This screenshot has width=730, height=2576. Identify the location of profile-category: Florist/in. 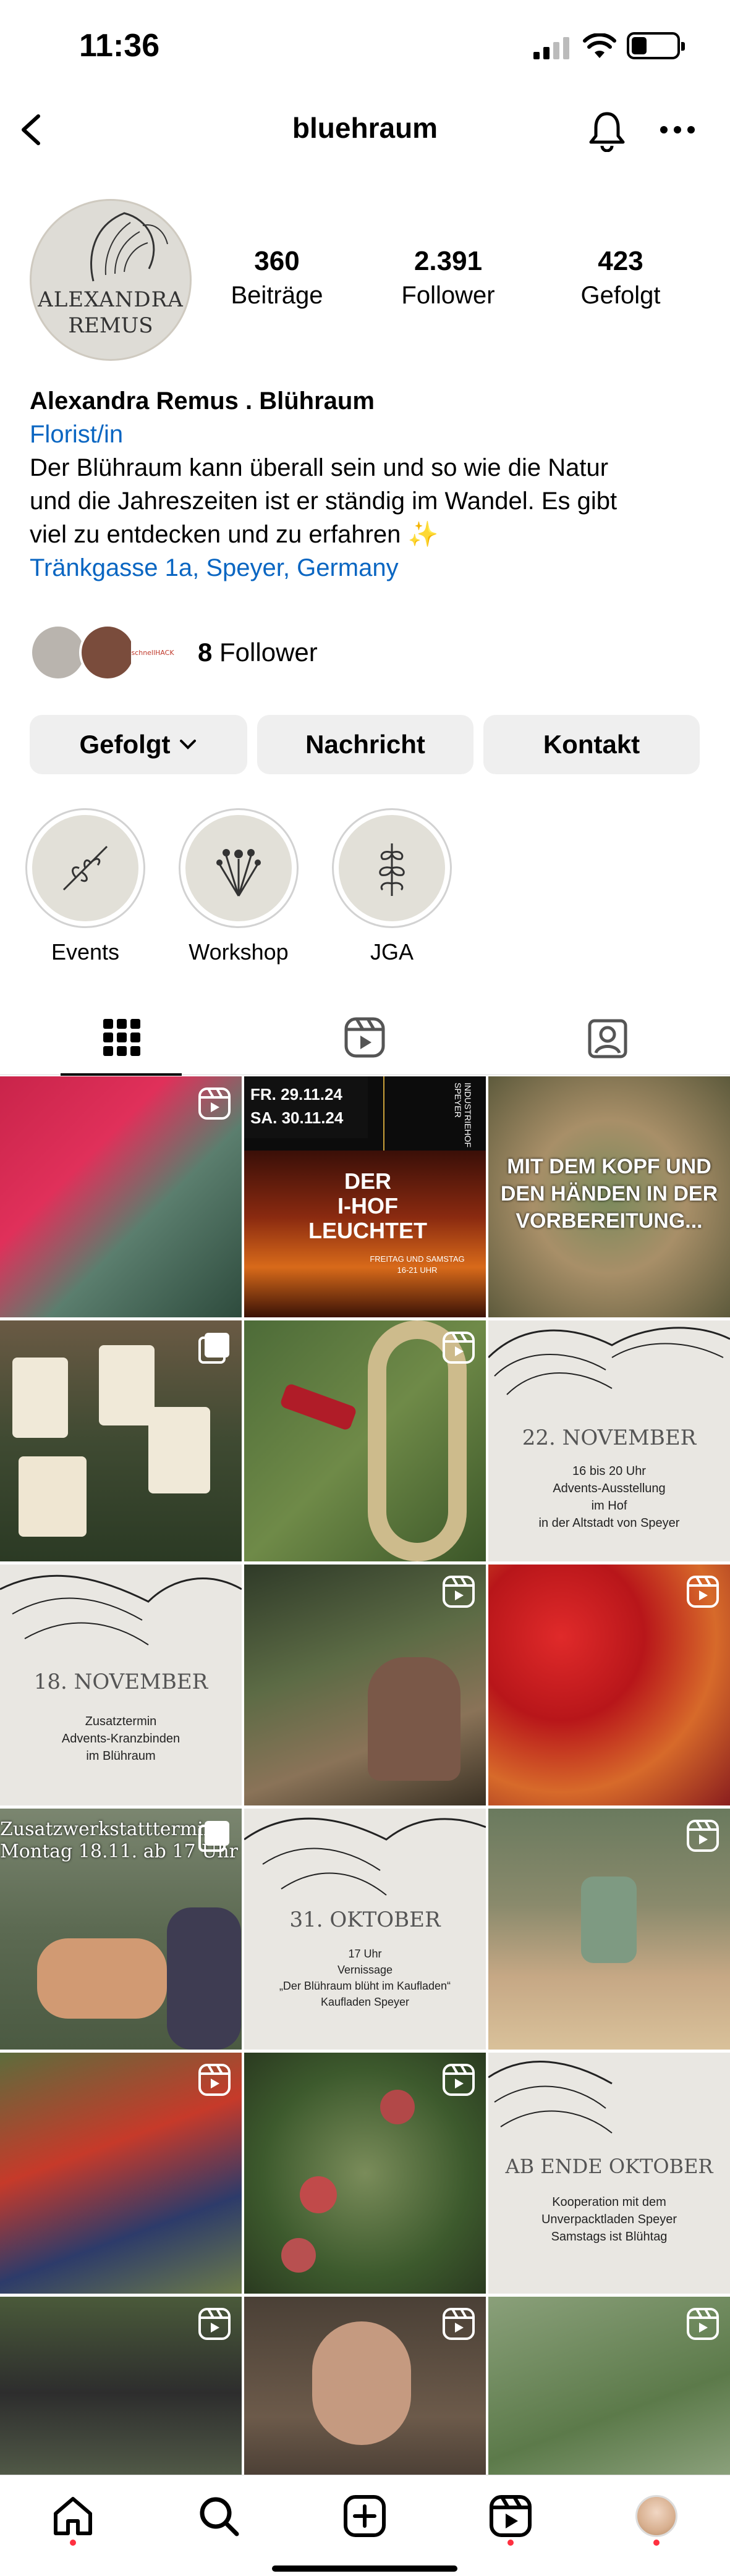
(370, 434).